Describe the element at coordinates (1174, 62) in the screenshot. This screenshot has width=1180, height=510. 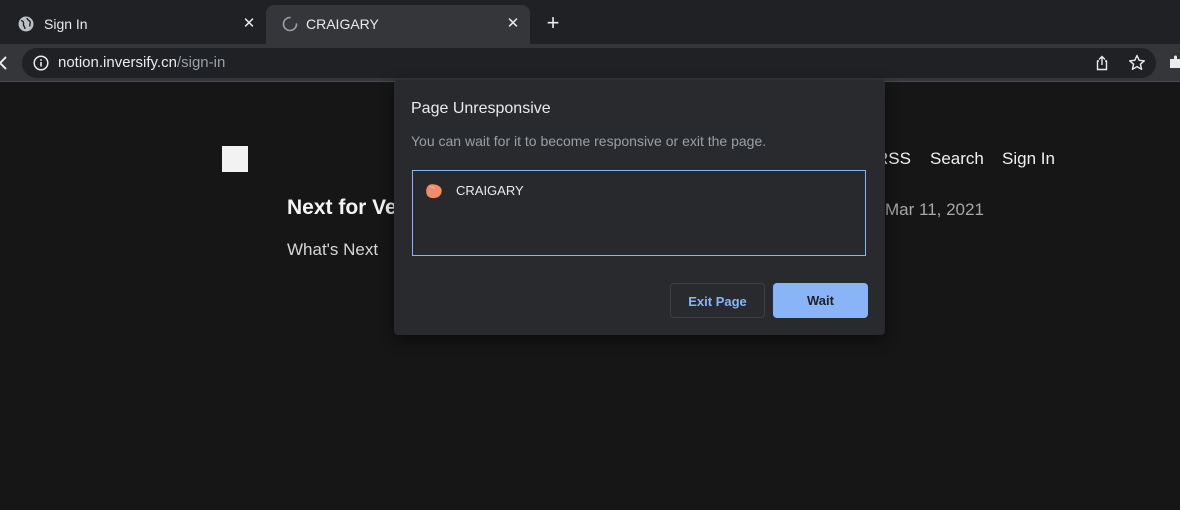
I see `extensions-puzzle-icon` at that location.